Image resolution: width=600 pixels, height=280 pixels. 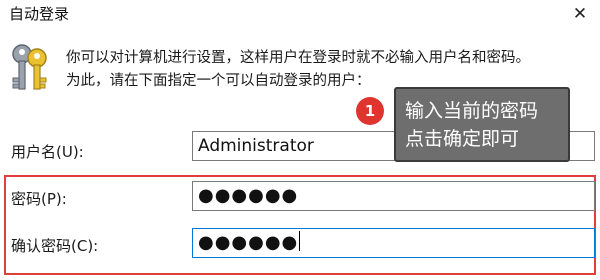 I want to click on confirm-password-value: ●●●●●●, so click(x=248, y=242).